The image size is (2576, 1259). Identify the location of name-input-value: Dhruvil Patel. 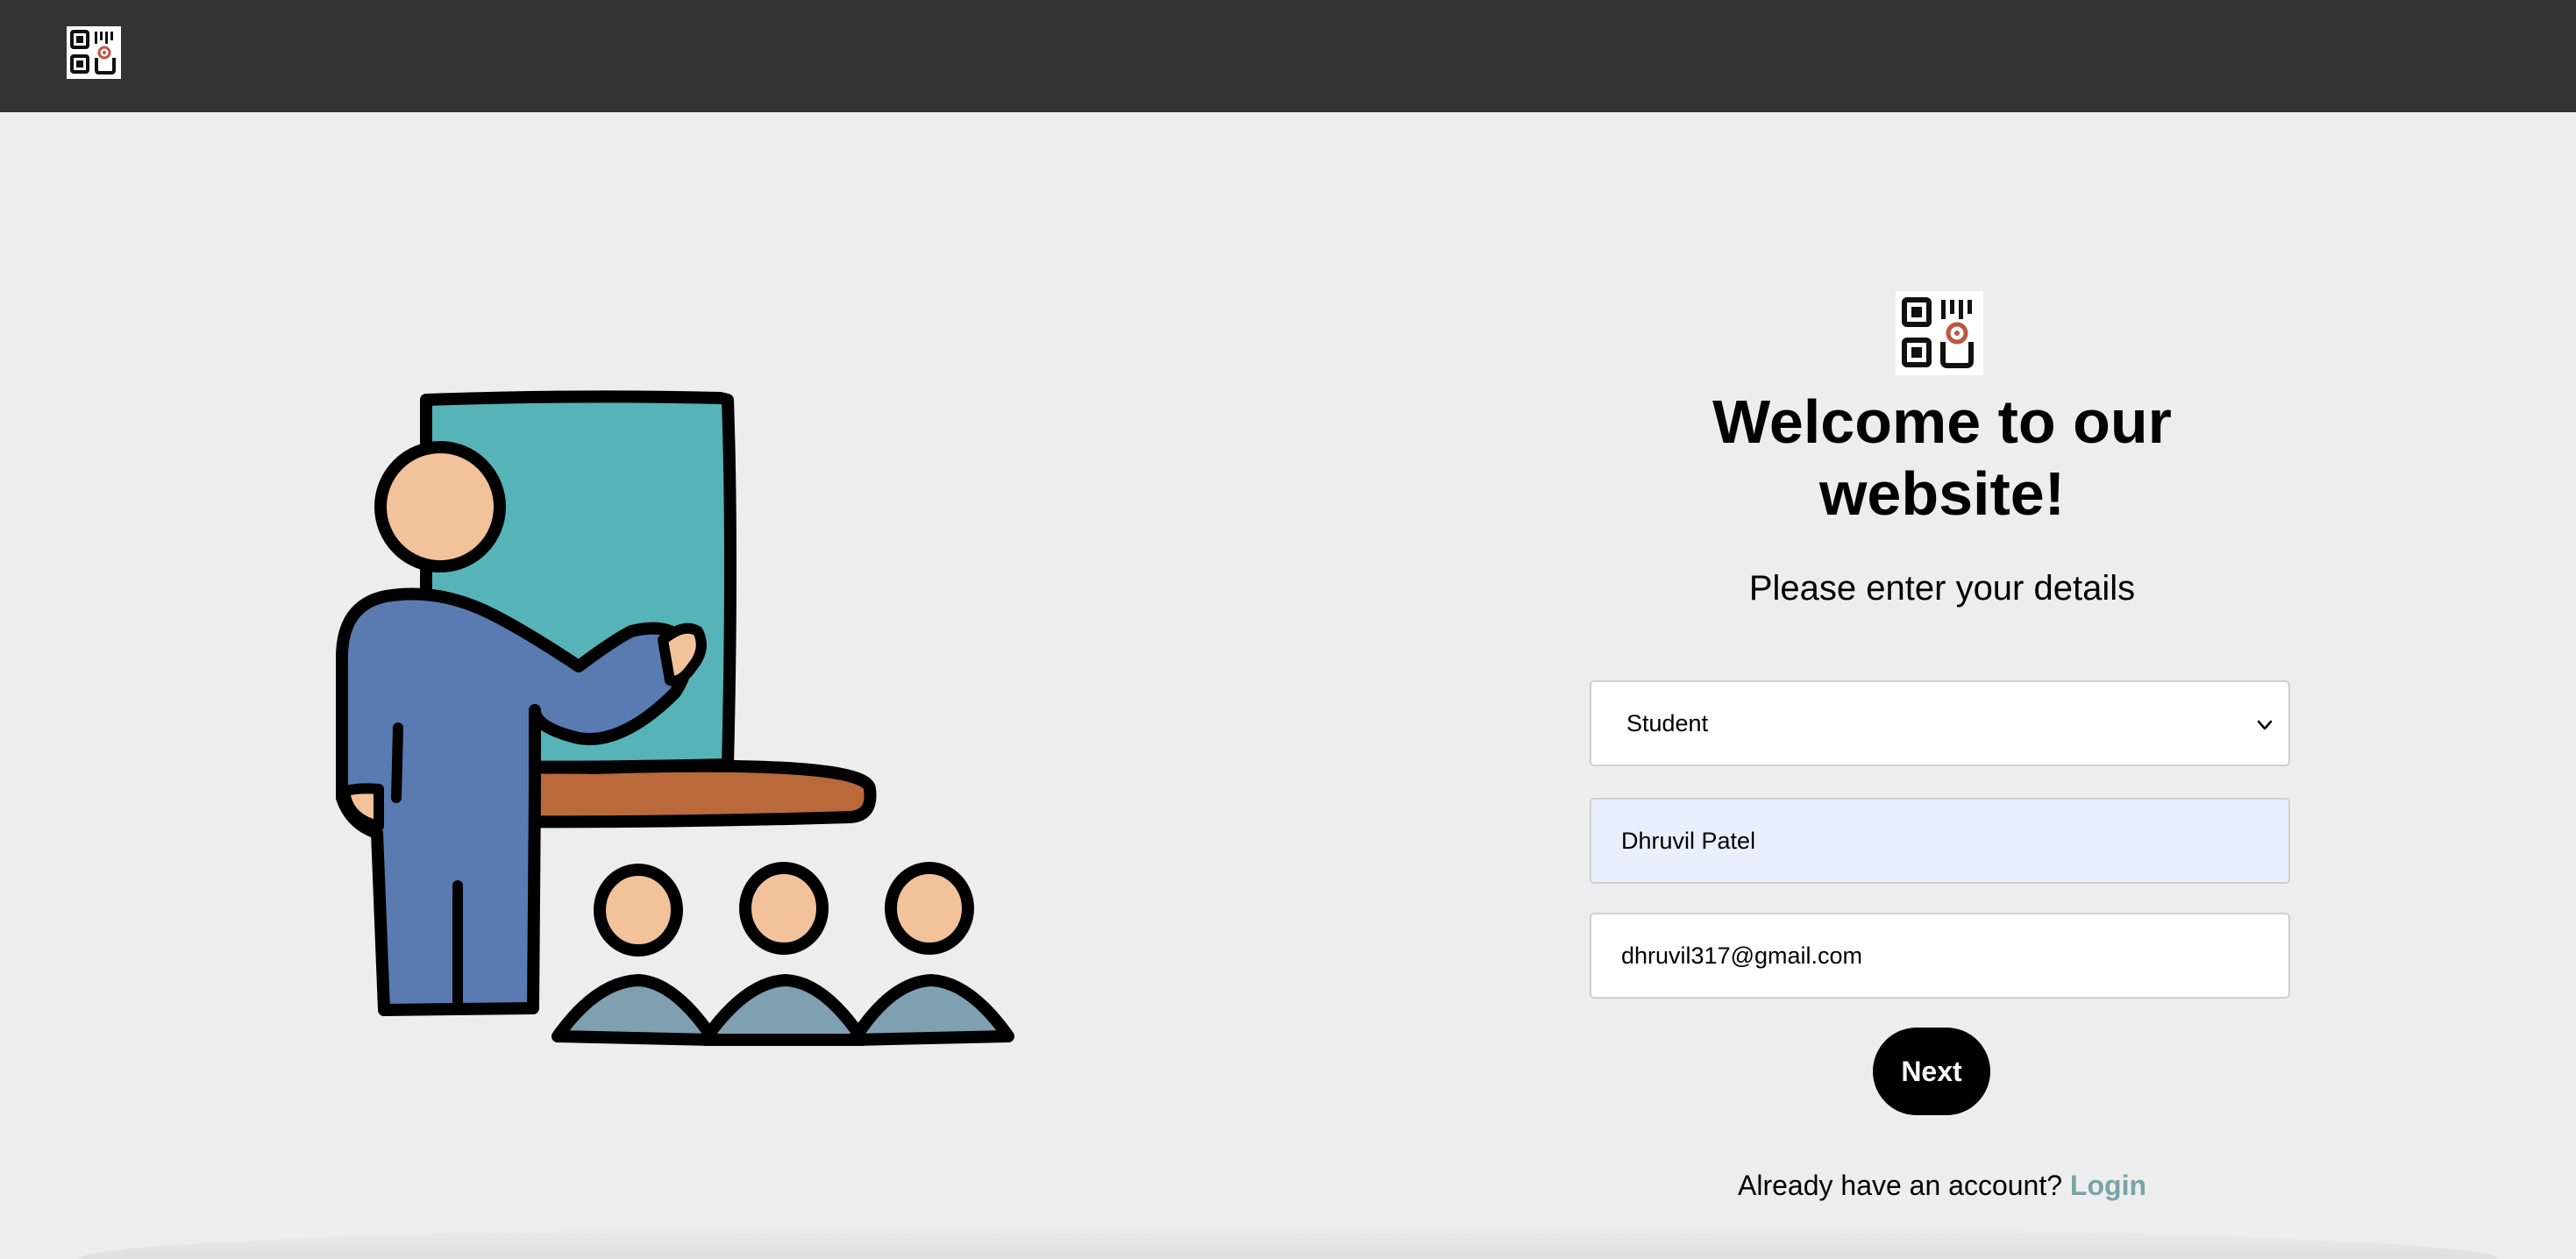
(1688, 840).